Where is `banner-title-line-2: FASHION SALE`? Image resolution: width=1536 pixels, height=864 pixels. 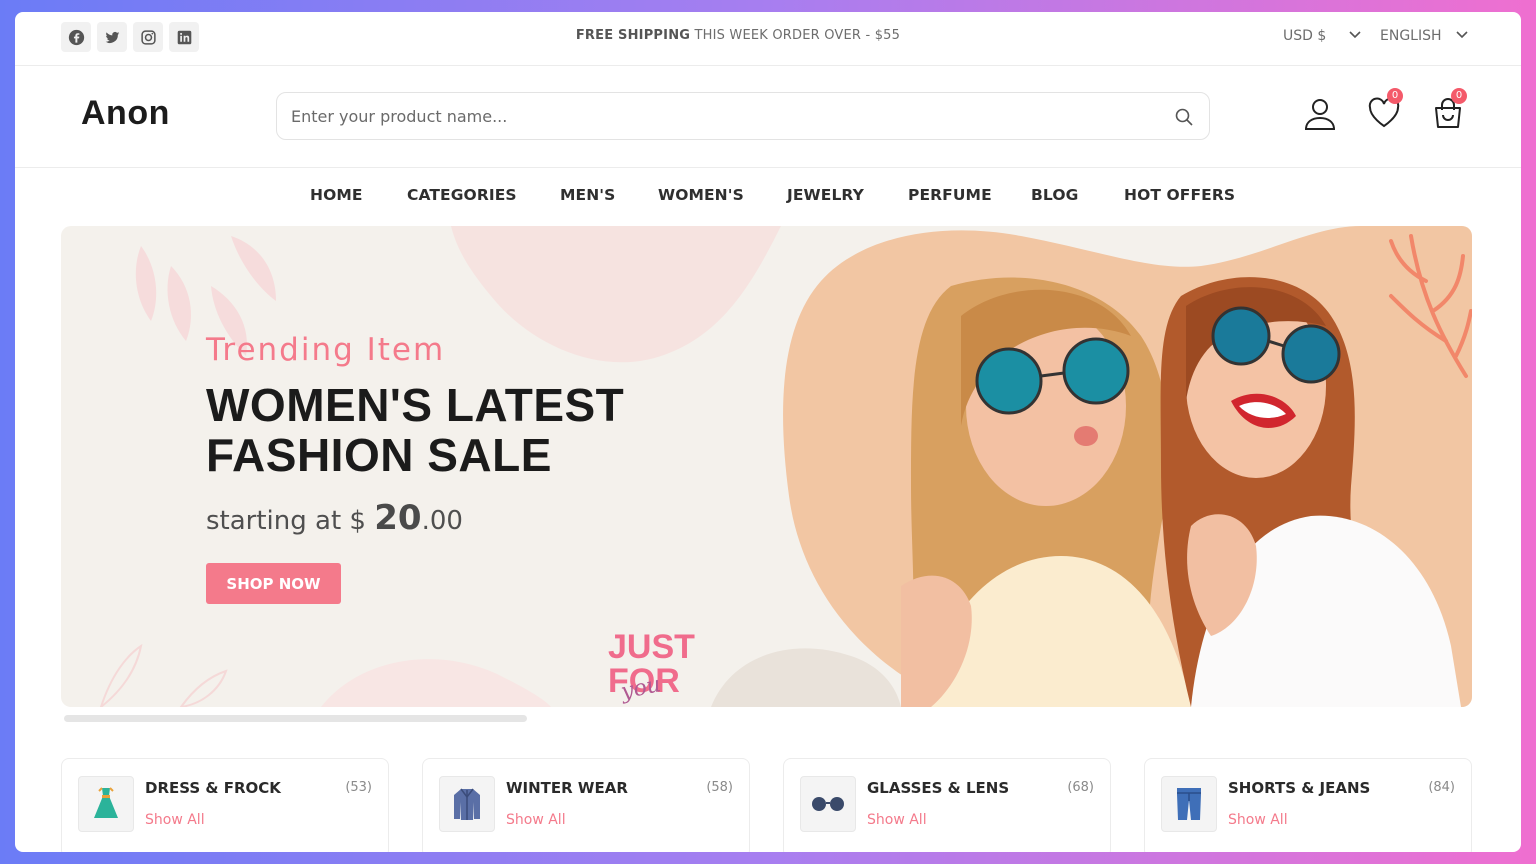 banner-title-line-2: FASHION SALE is located at coordinates (379, 455).